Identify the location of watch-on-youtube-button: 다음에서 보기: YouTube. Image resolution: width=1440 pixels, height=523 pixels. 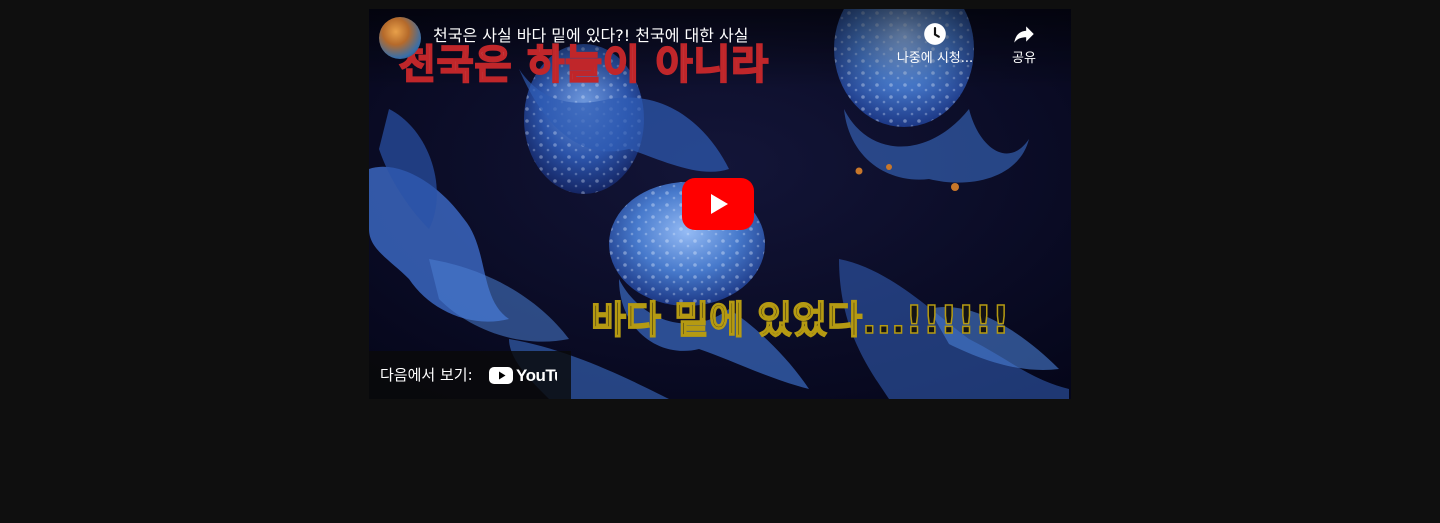
(470, 375).